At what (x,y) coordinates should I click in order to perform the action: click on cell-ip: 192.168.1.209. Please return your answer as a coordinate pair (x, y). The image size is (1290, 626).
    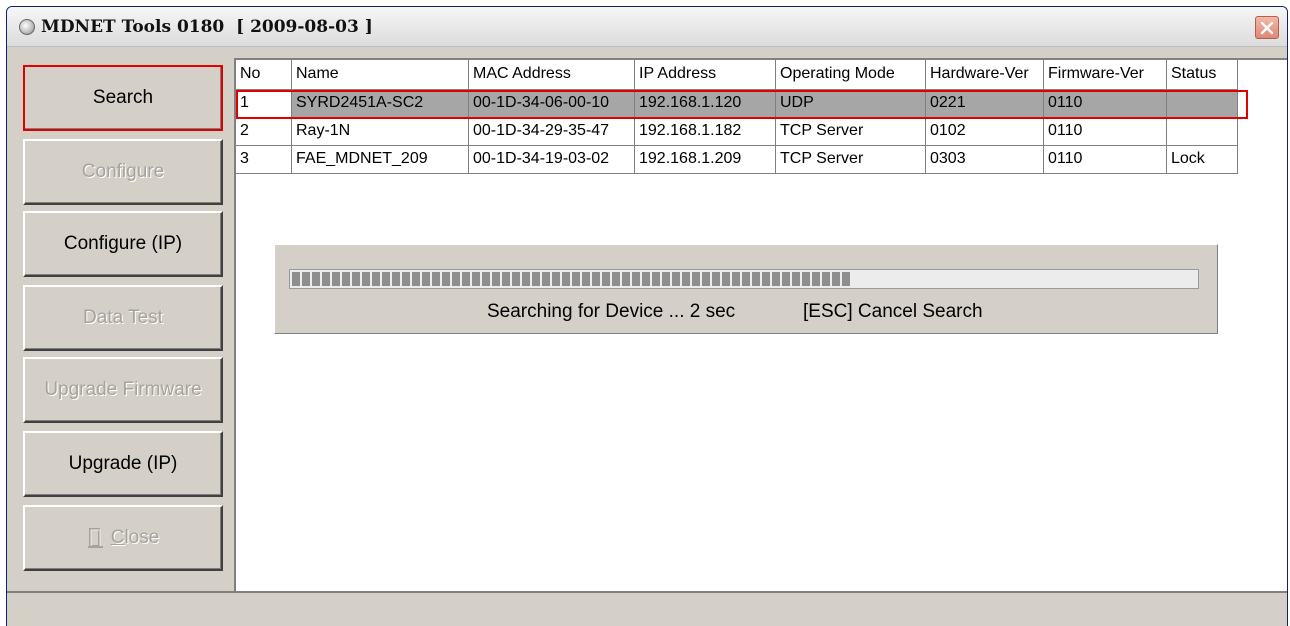
    Looking at the image, I should click on (705, 160).